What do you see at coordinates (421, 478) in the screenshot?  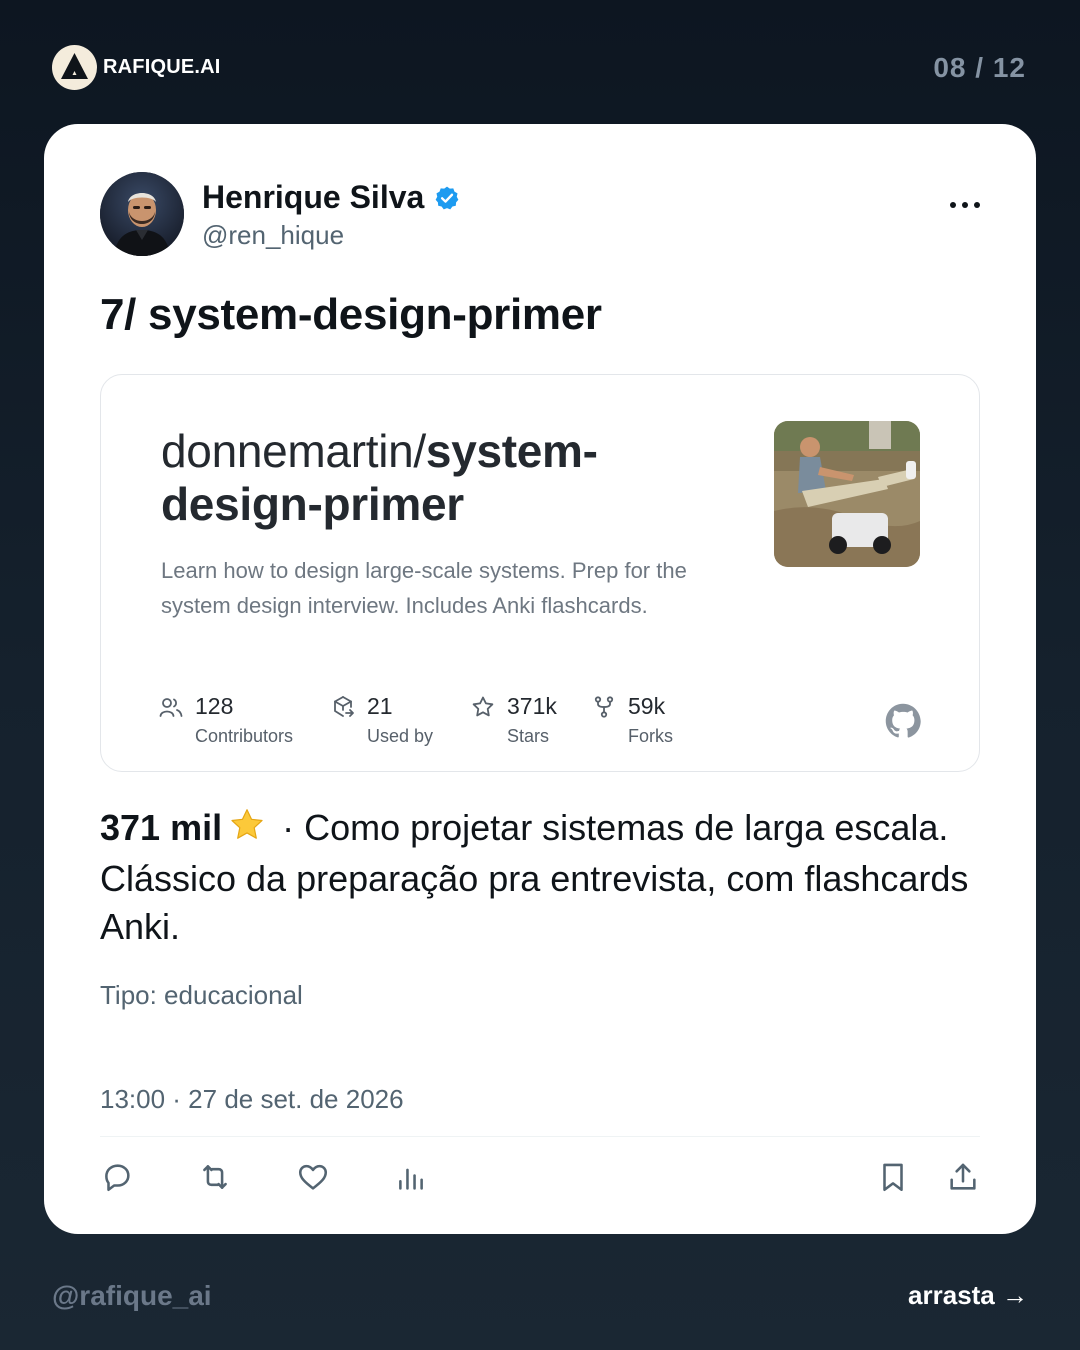 I see `repo-title: donnemartin/system-design-primer` at bounding box center [421, 478].